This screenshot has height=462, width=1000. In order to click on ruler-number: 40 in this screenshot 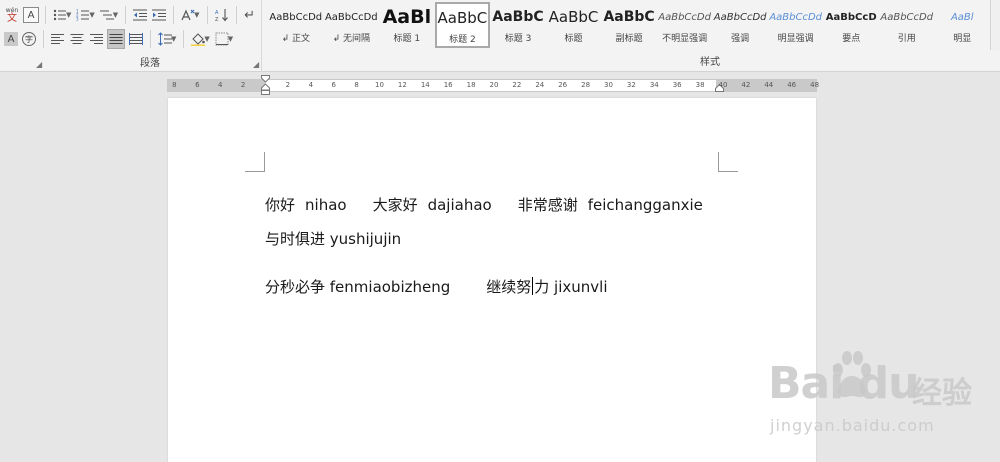, I will do `click(723, 85)`.